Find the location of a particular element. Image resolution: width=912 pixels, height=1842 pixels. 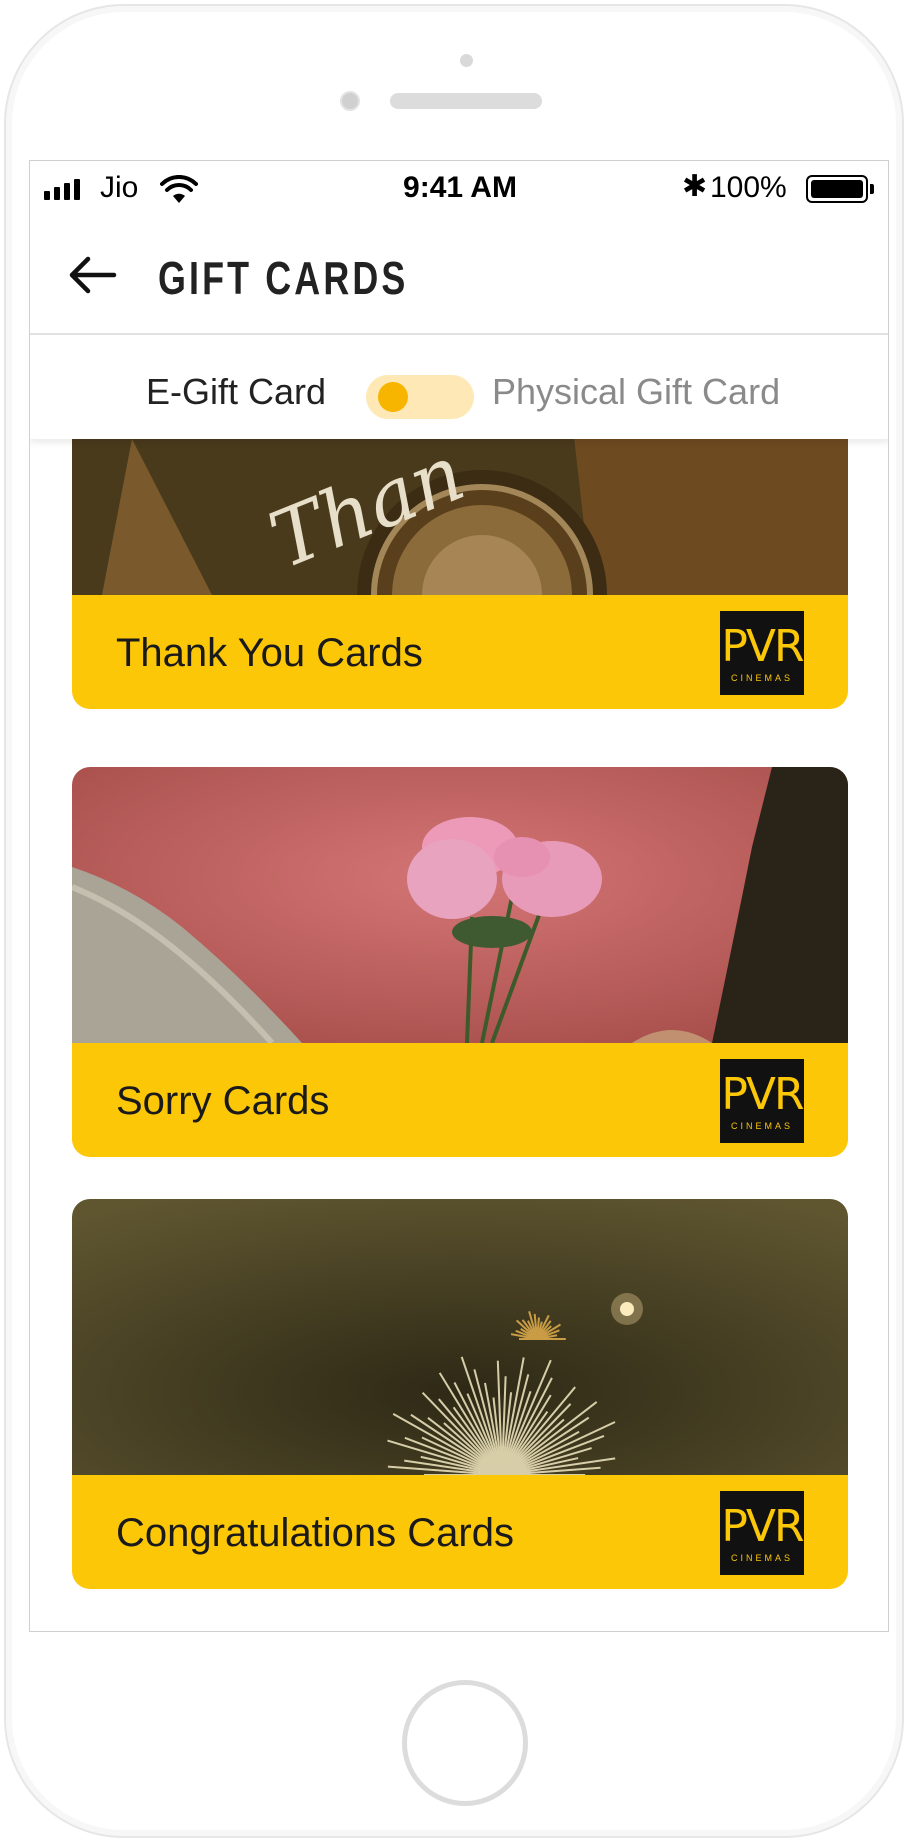

card-image-fireworks is located at coordinates (460, 1337).